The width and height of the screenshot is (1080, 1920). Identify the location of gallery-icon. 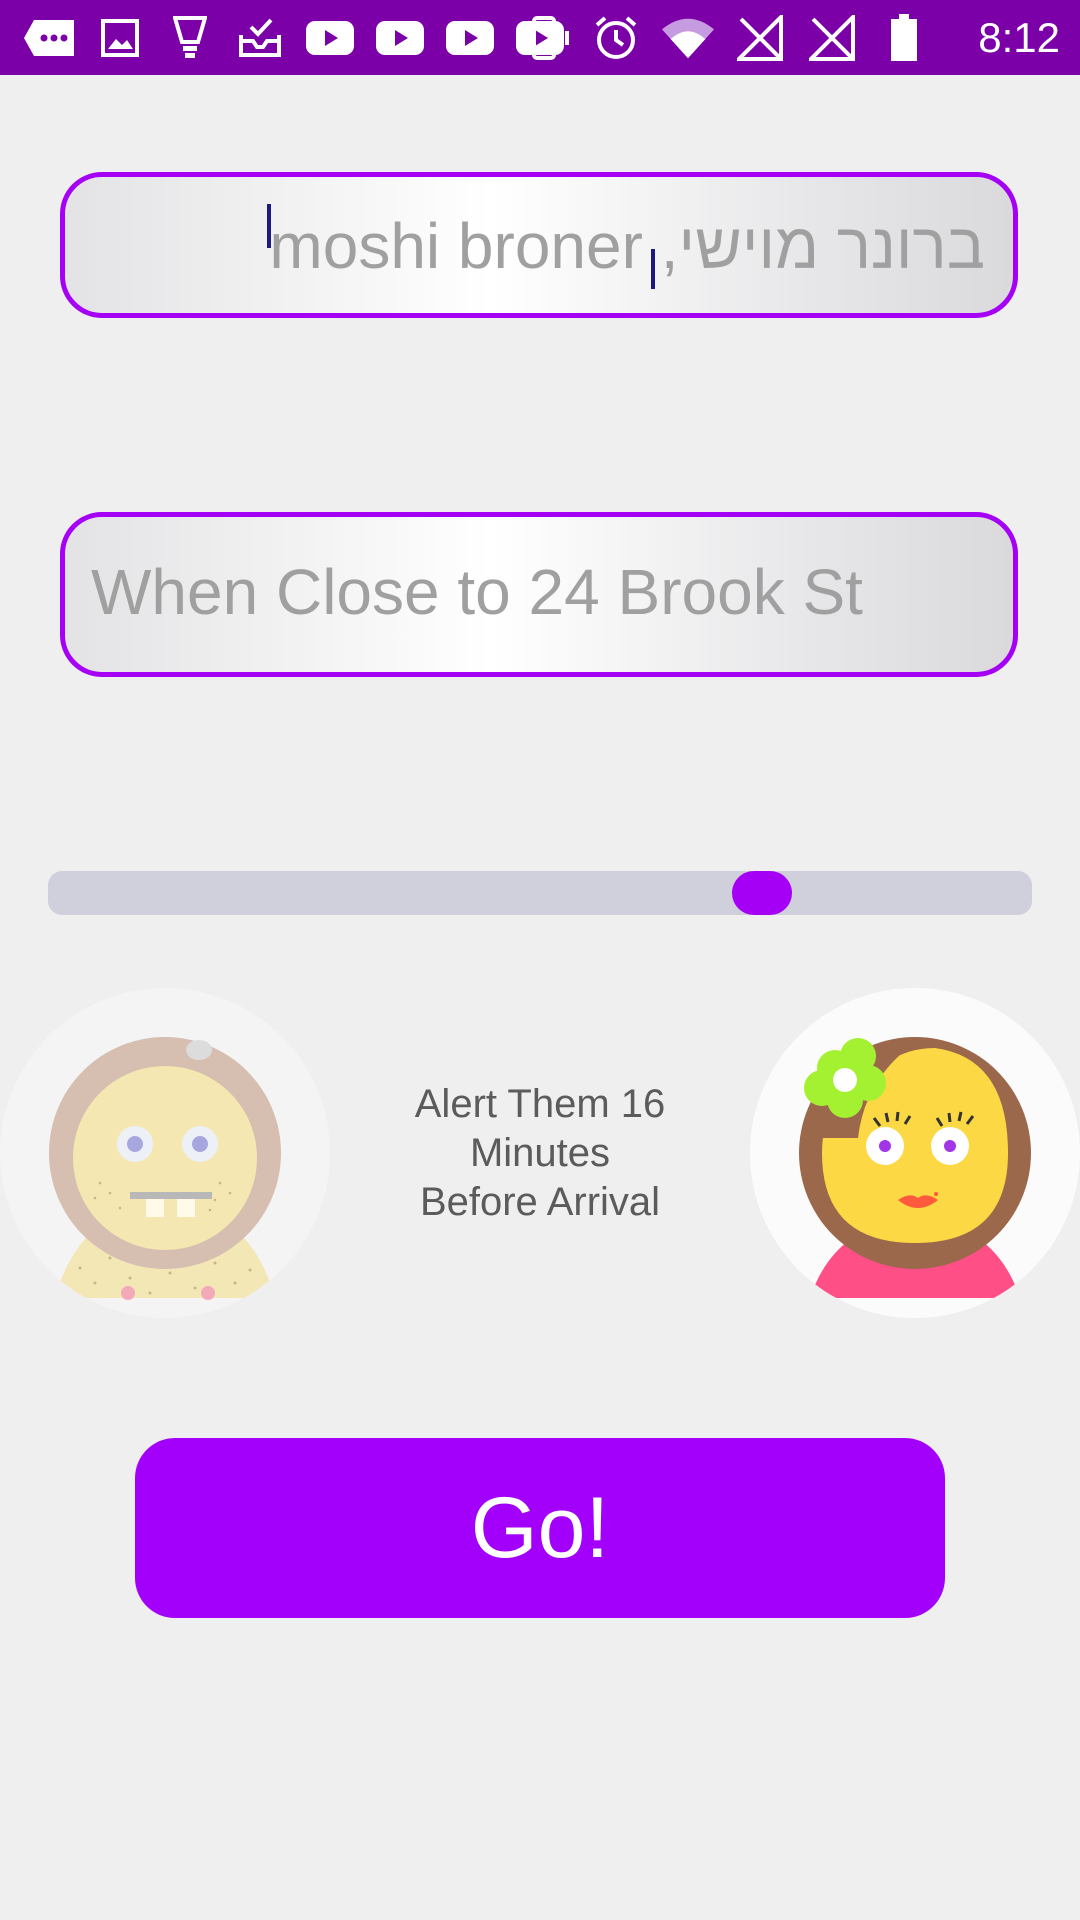
(120, 38).